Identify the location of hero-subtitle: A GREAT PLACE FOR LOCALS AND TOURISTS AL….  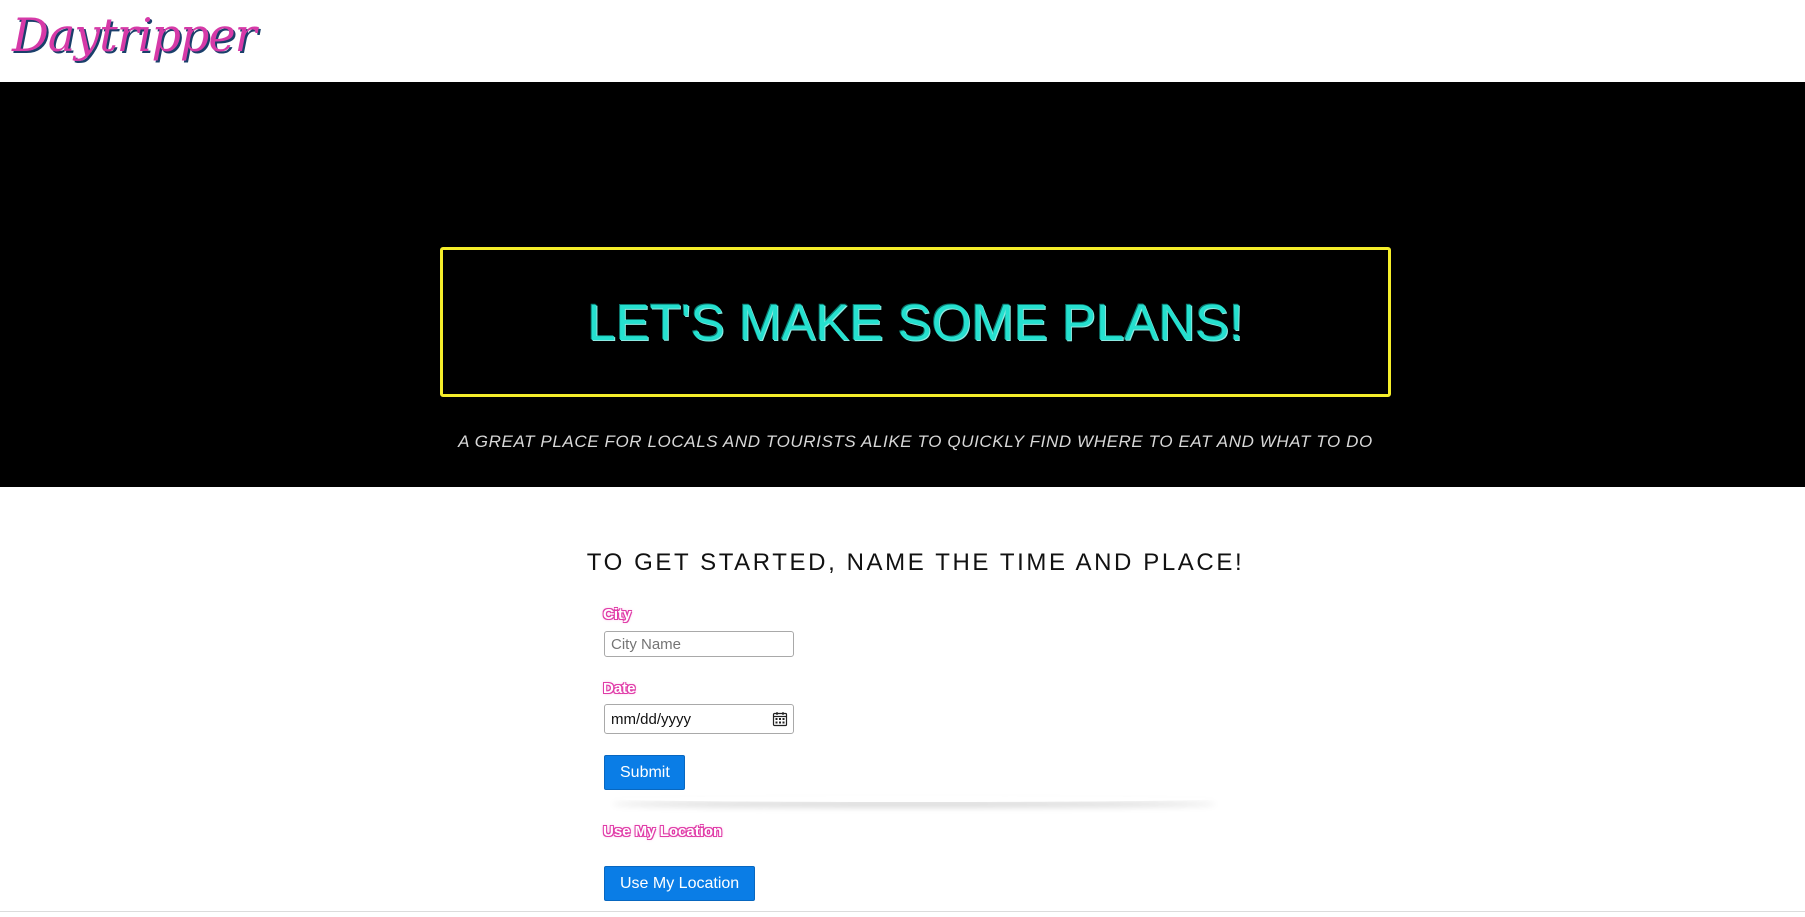
(915, 441).